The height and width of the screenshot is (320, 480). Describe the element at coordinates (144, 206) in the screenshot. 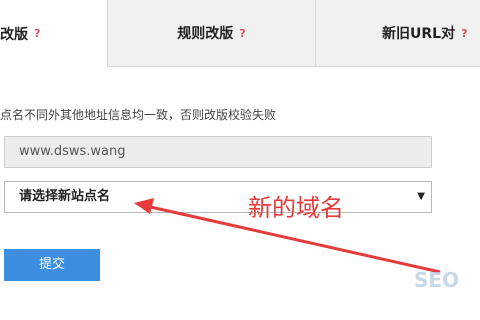

I see `arrow-head-icon` at that location.